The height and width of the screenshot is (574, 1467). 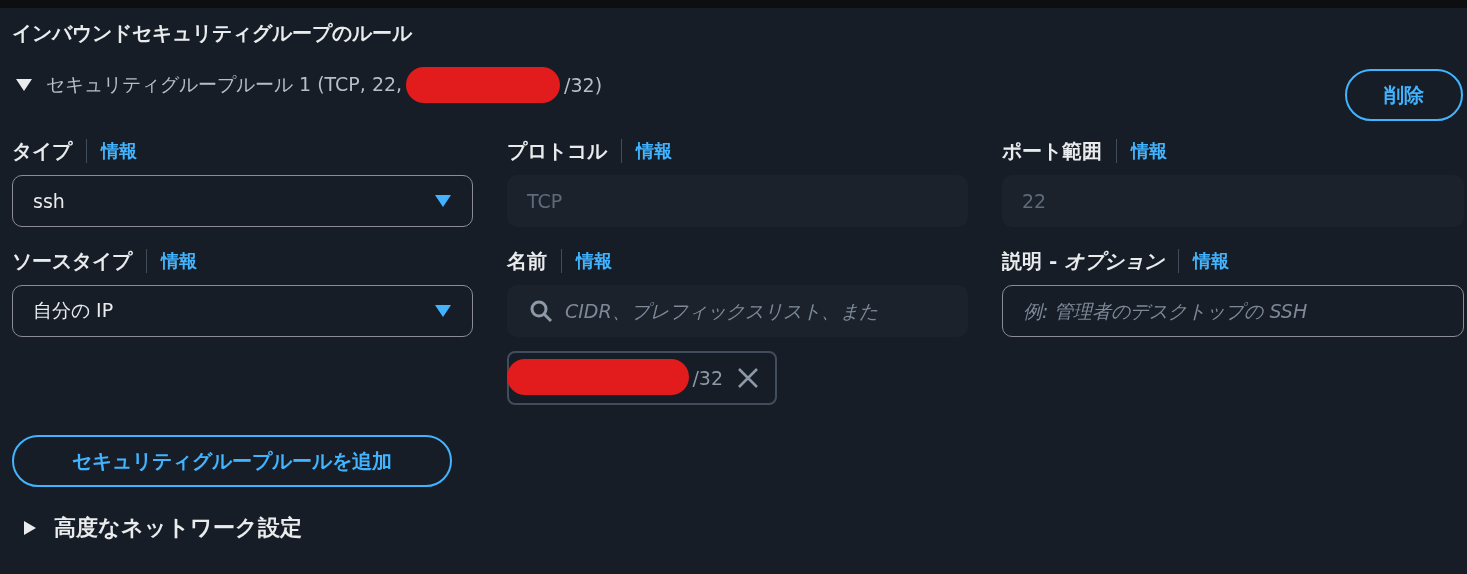 What do you see at coordinates (72, 261) in the screenshot?
I see `field-label: ソースタイプ` at bounding box center [72, 261].